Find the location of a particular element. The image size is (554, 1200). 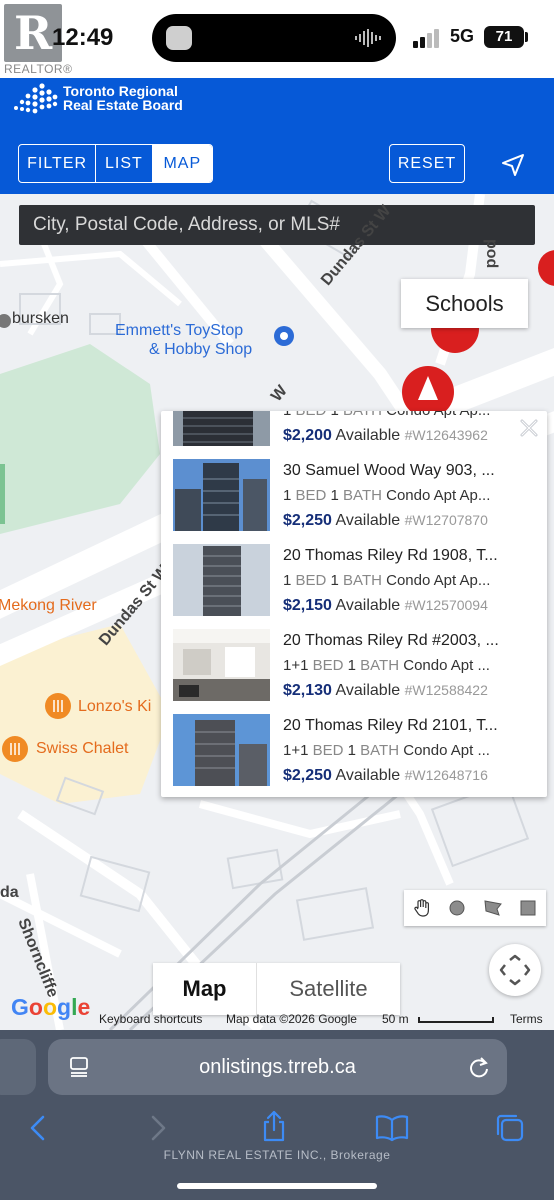

close-icon is located at coordinates (529, 428).